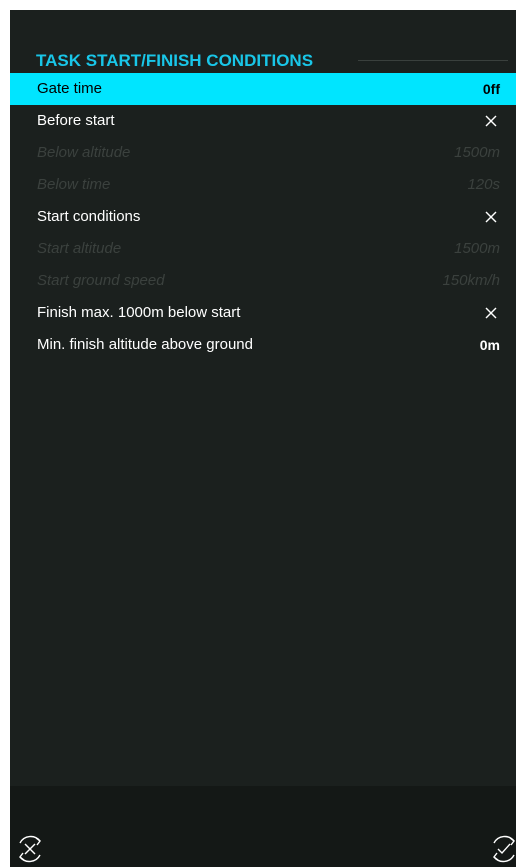  Describe the element at coordinates (139, 312) in the screenshot. I see `row-label: Finish max. 1000m below start` at that location.